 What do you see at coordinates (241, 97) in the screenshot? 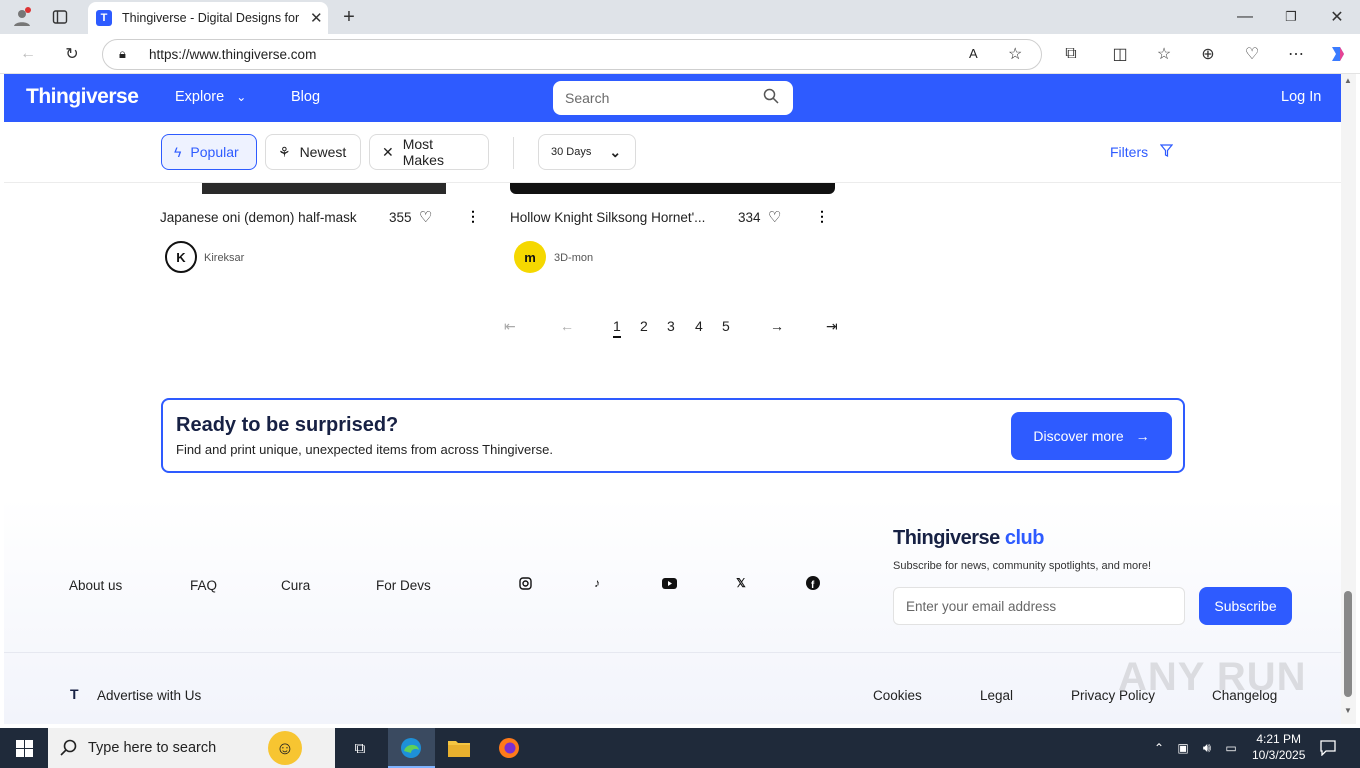
I see `chevron-down-icon: ⌄` at bounding box center [241, 97].